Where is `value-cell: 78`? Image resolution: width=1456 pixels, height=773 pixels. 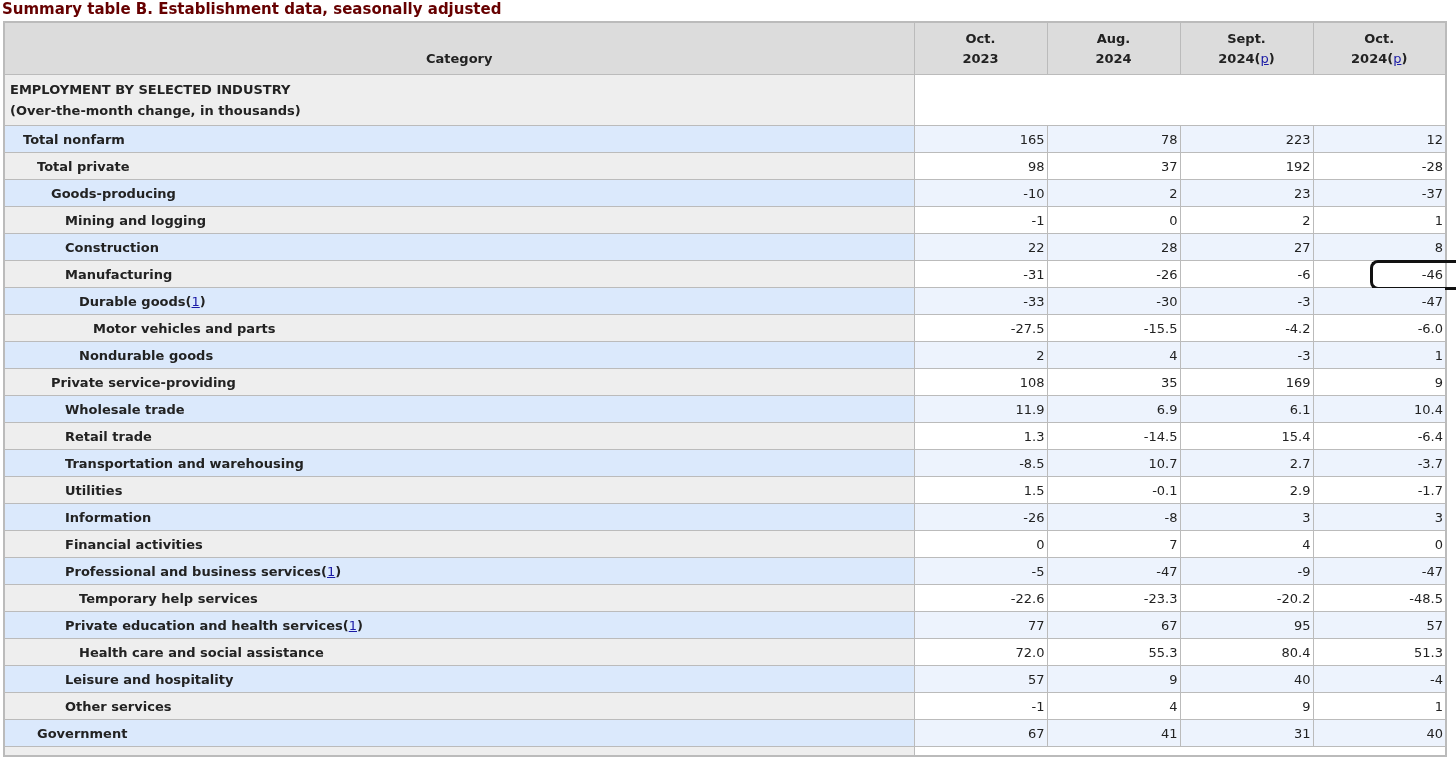
value-cell: 78 is located at coordinates (1113, 139).